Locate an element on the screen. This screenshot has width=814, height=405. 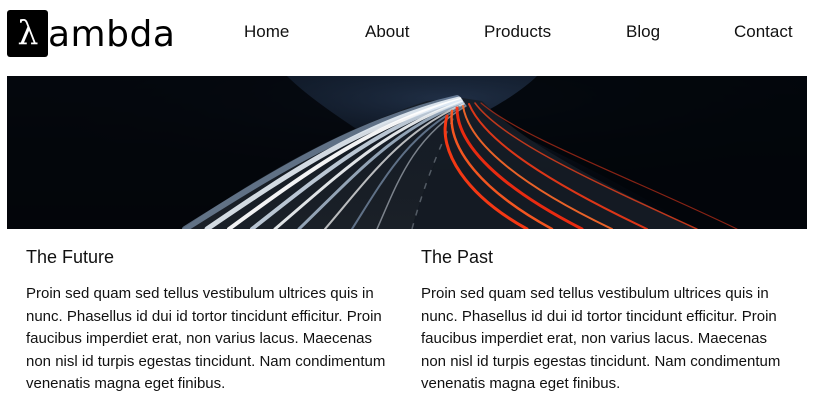
nav-item-home: Home is located at coordinates (266, 32).